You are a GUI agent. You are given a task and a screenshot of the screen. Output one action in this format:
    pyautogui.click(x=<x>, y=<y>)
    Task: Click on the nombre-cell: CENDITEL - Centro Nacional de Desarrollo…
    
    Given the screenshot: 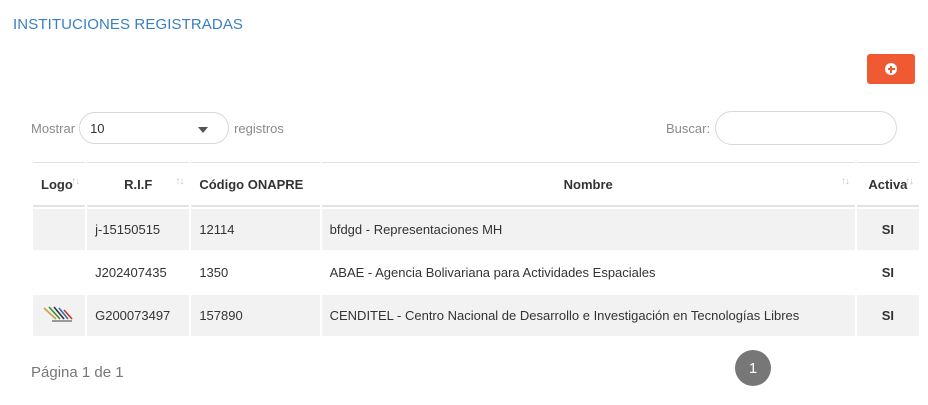 What is the action you would take?
    pyautogui.click(x=588, y=315)
    